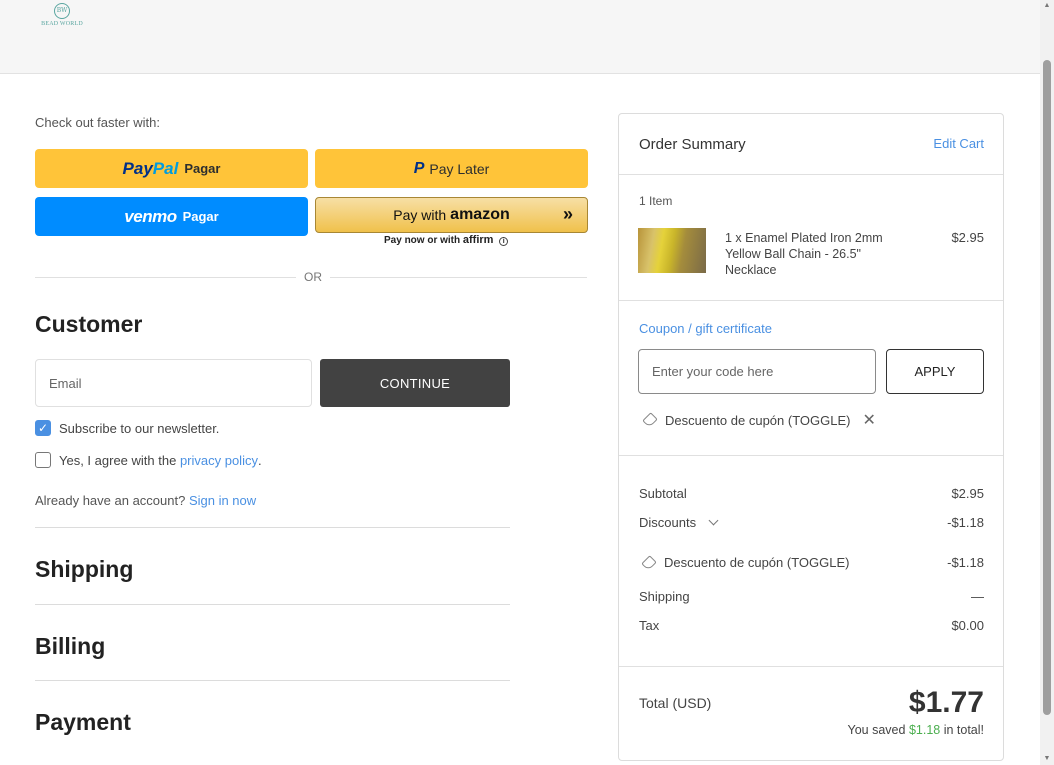  I want to click on paypal-pay-later-button: P Pay Later, so click(451, 168).